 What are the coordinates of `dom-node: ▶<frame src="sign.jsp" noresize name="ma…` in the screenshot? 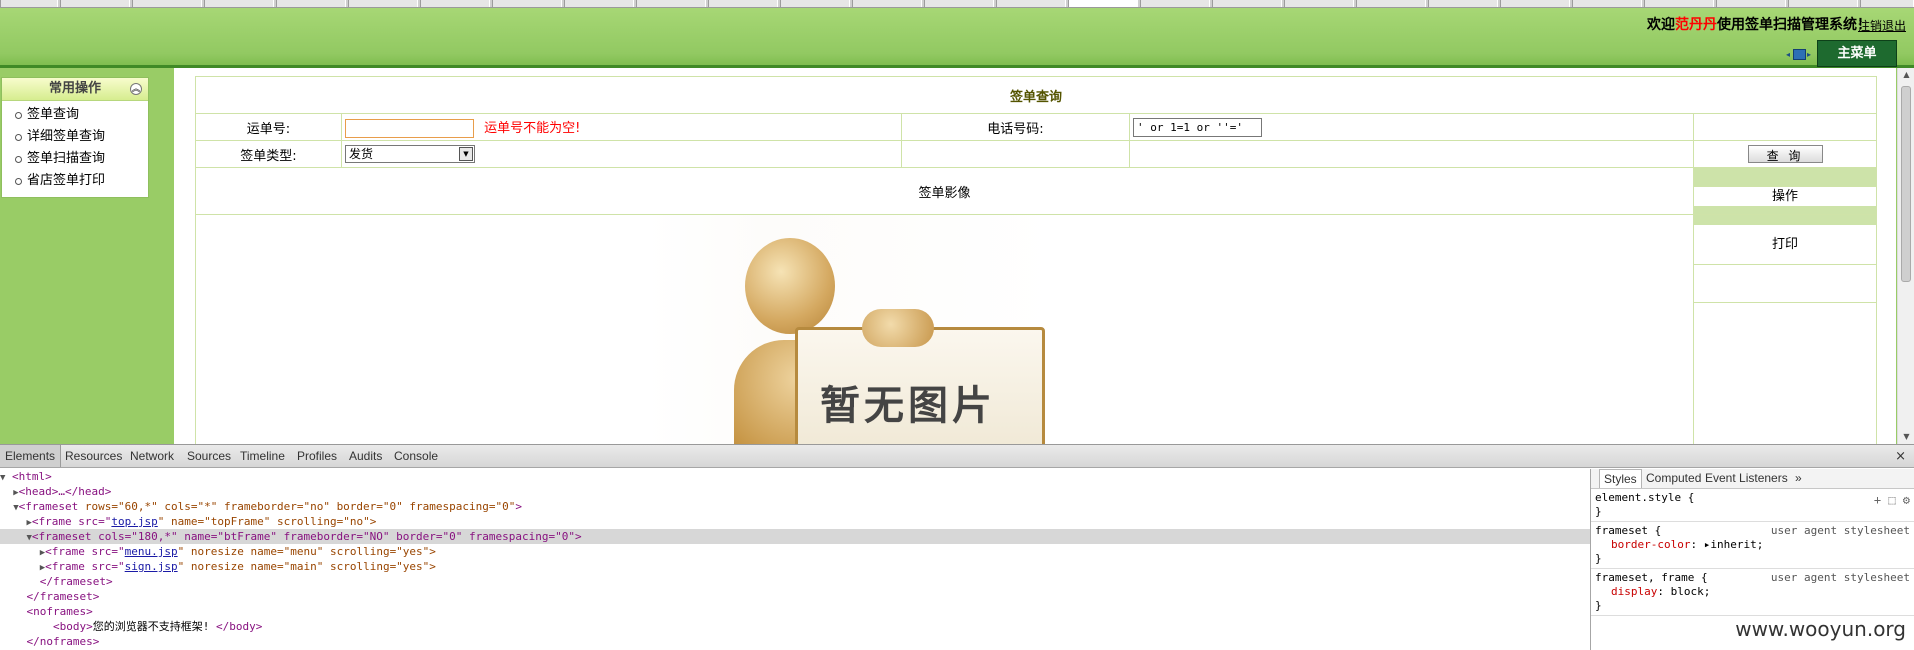 It's located at (795, 566).